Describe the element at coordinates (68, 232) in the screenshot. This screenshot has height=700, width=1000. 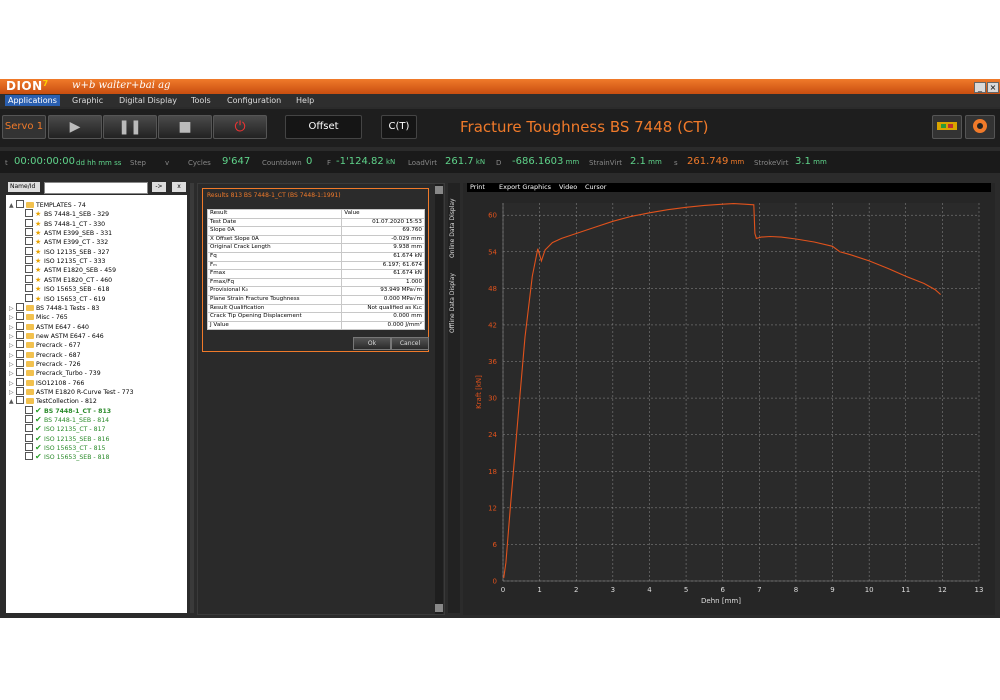
I see `tree-item: ★ ASTM E399_SEB - 331` at that location.